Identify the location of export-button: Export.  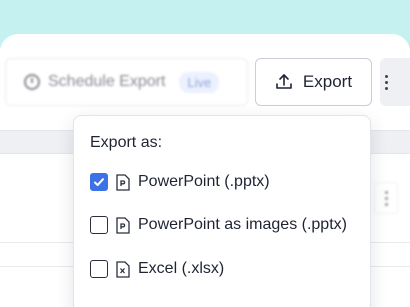
(313, 82).